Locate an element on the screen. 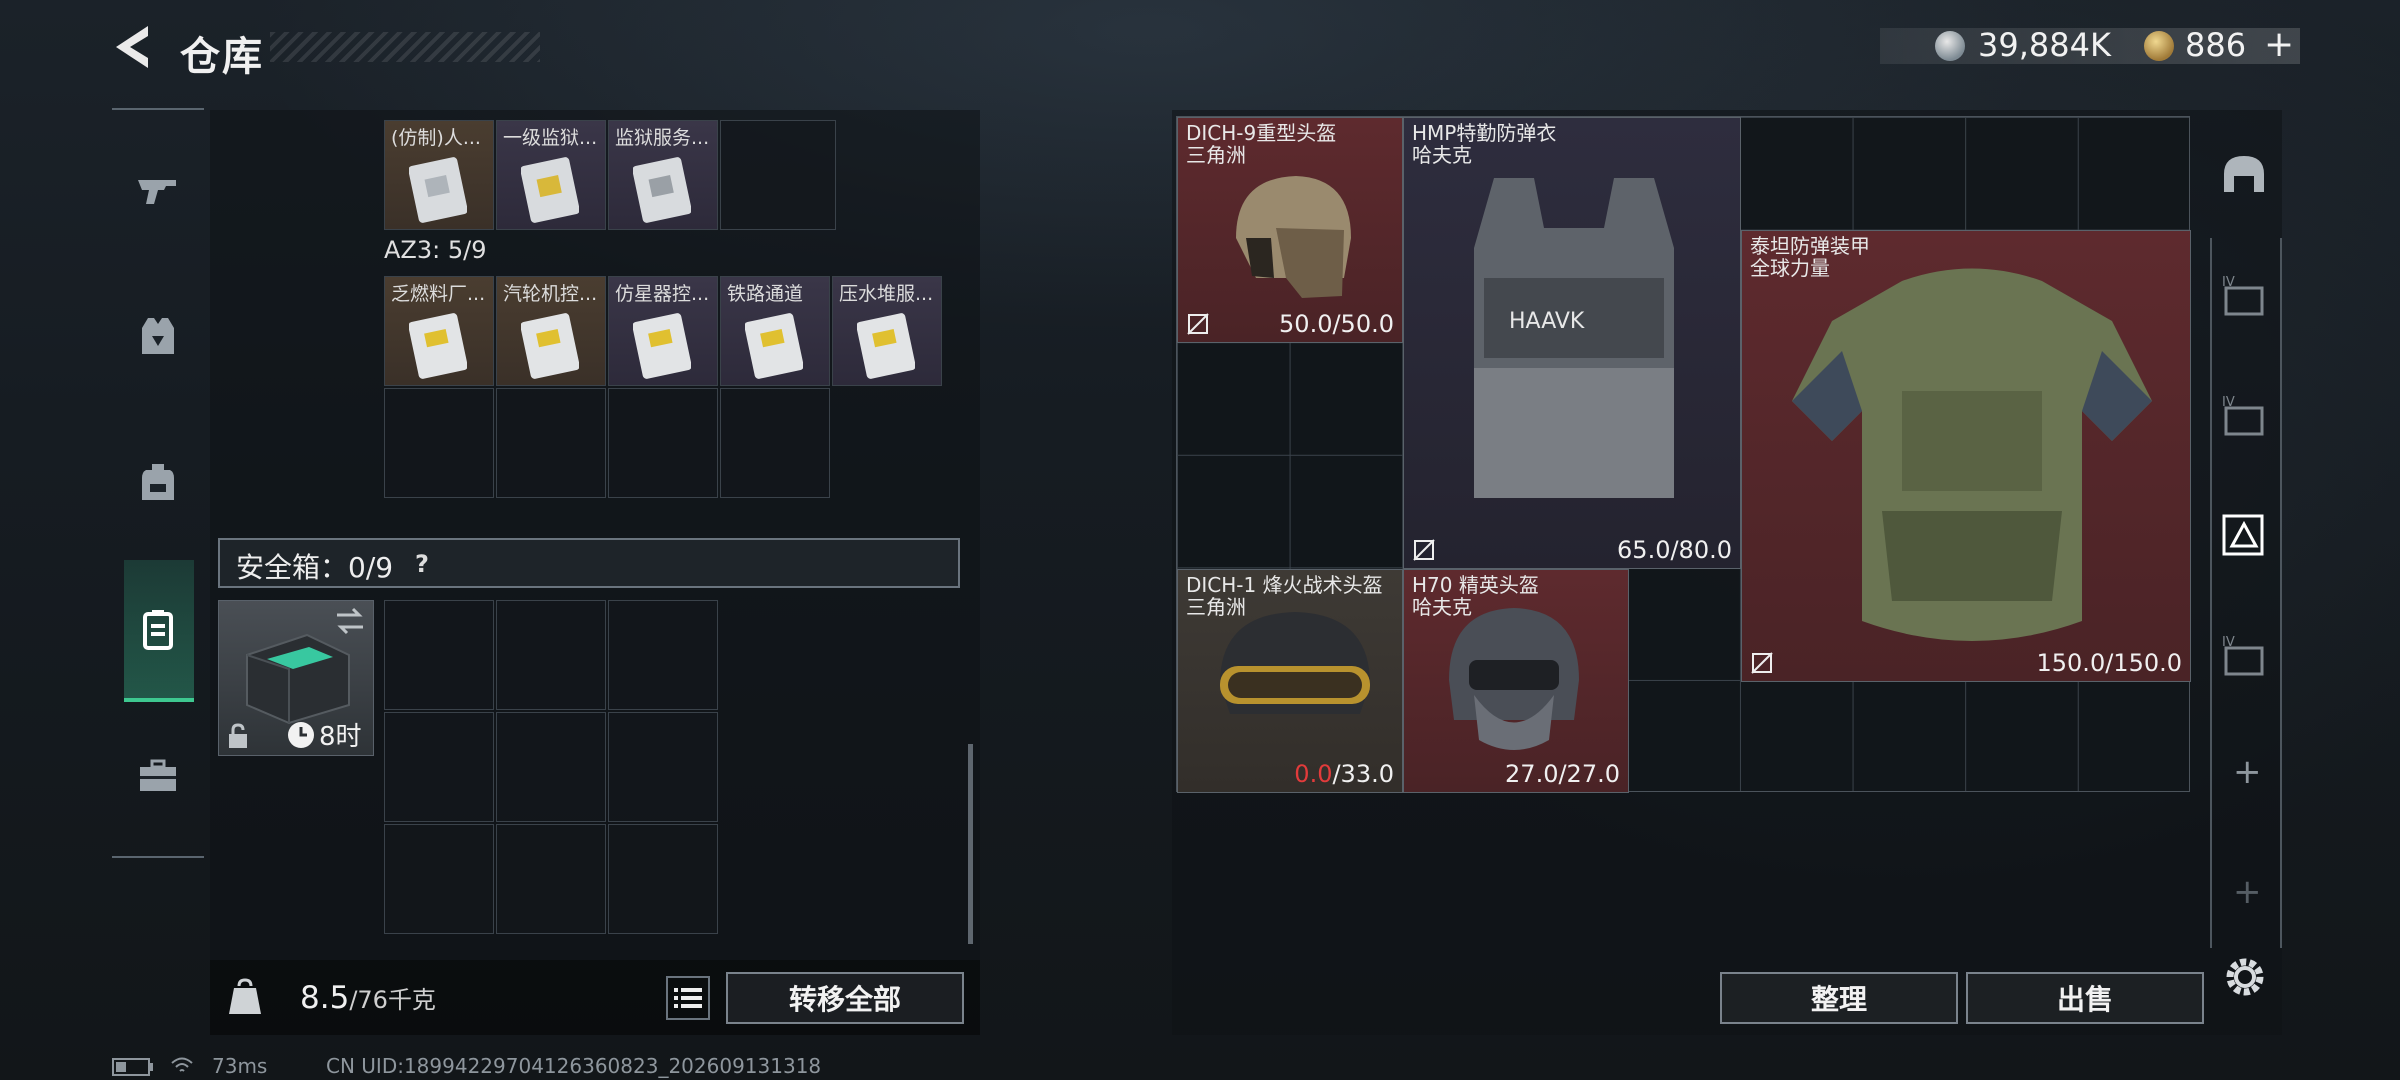 The image size is (2400, 1080). vest-logo: HAAVK is located at coordinates (1547, 321).